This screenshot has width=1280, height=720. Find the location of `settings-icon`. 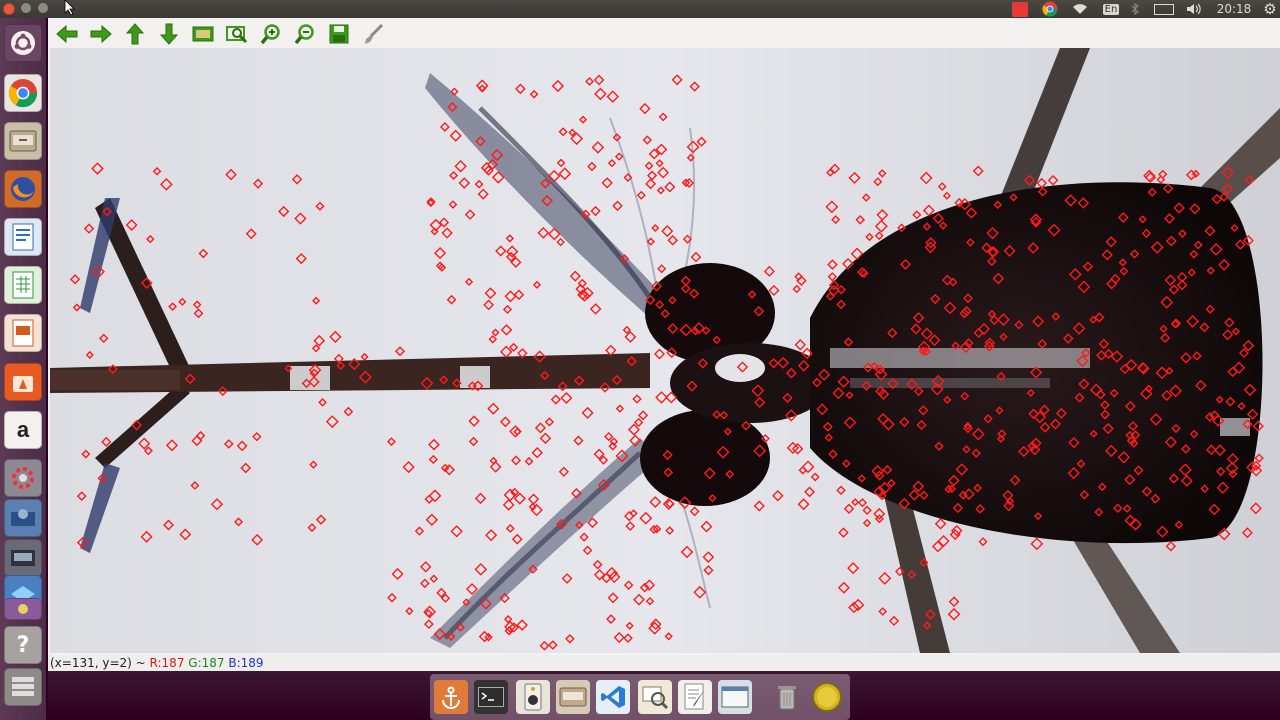

settings-icon is located at coordinates (23, 478).